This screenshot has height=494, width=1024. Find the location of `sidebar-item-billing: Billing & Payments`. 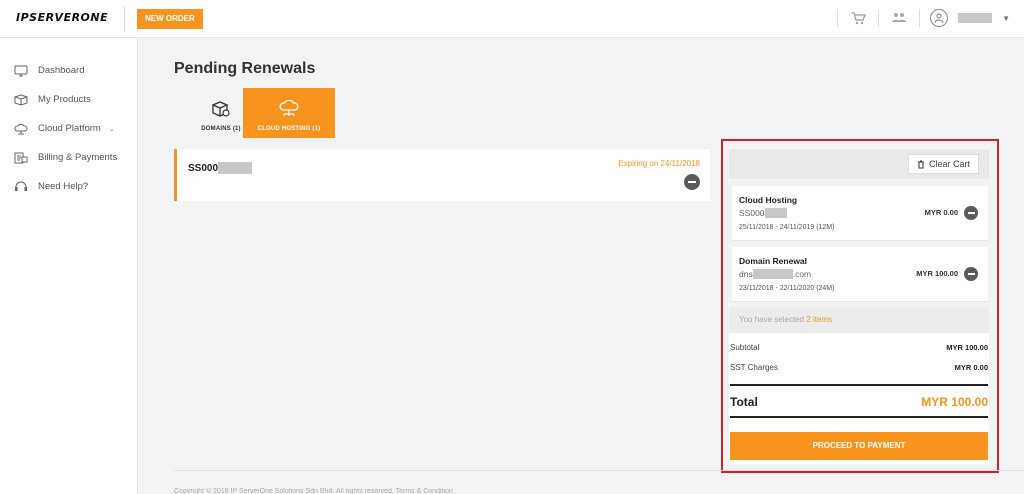

sidebar-item-billing: Billing & Payments is located at coordinates (68, 157).